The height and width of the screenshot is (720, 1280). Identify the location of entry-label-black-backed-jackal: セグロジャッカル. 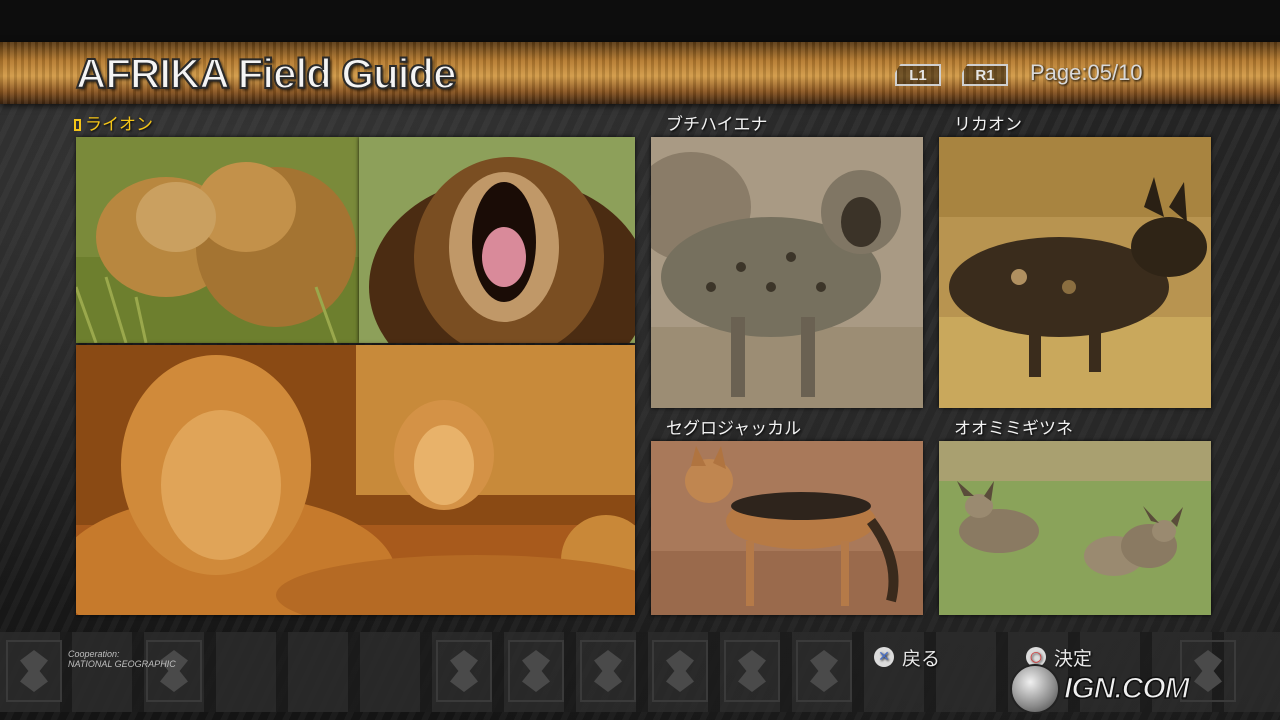
(733, 426).